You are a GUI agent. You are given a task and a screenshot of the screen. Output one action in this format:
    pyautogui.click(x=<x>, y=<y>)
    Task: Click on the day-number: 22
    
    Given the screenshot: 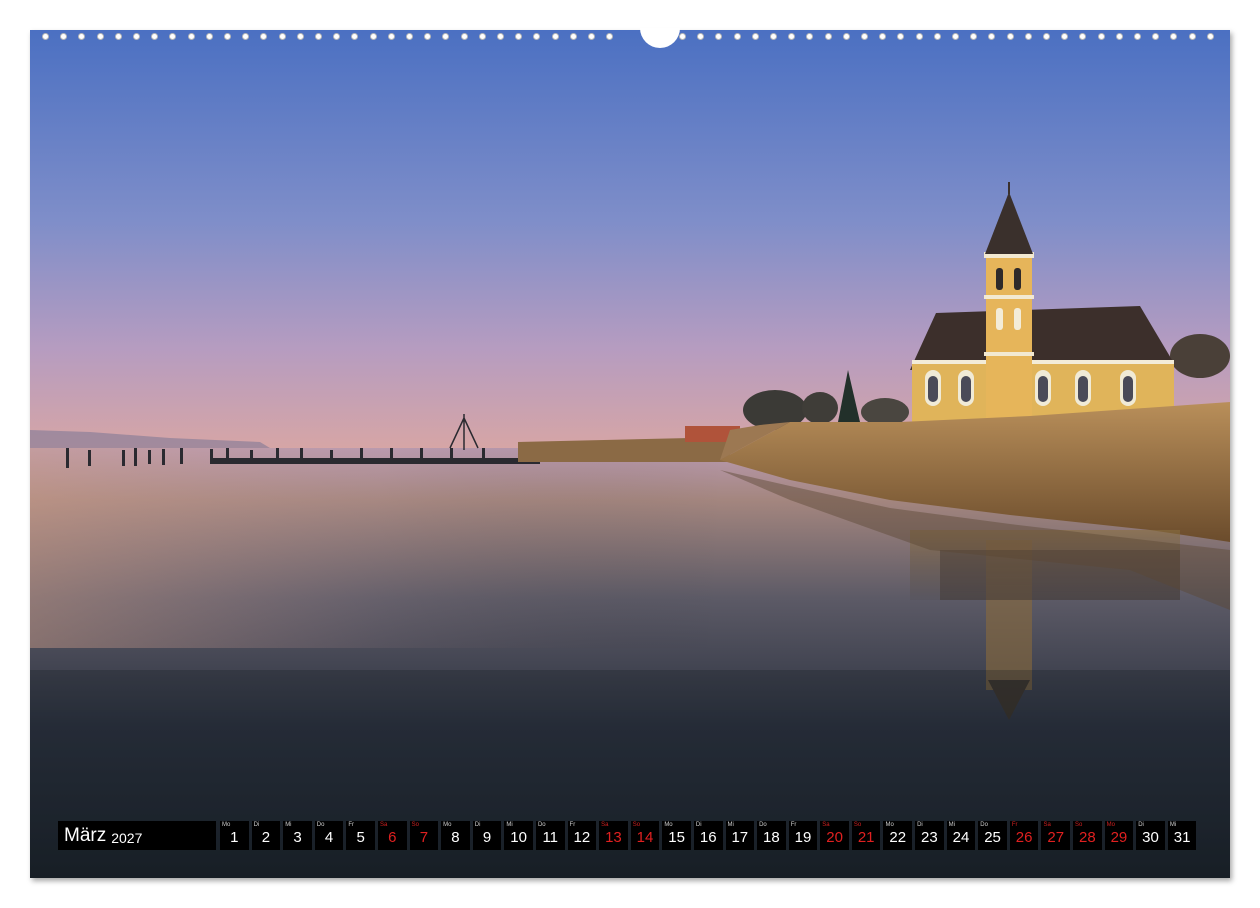 What is the action you would take?
    pyautogui.click(x=898, y=837)
    